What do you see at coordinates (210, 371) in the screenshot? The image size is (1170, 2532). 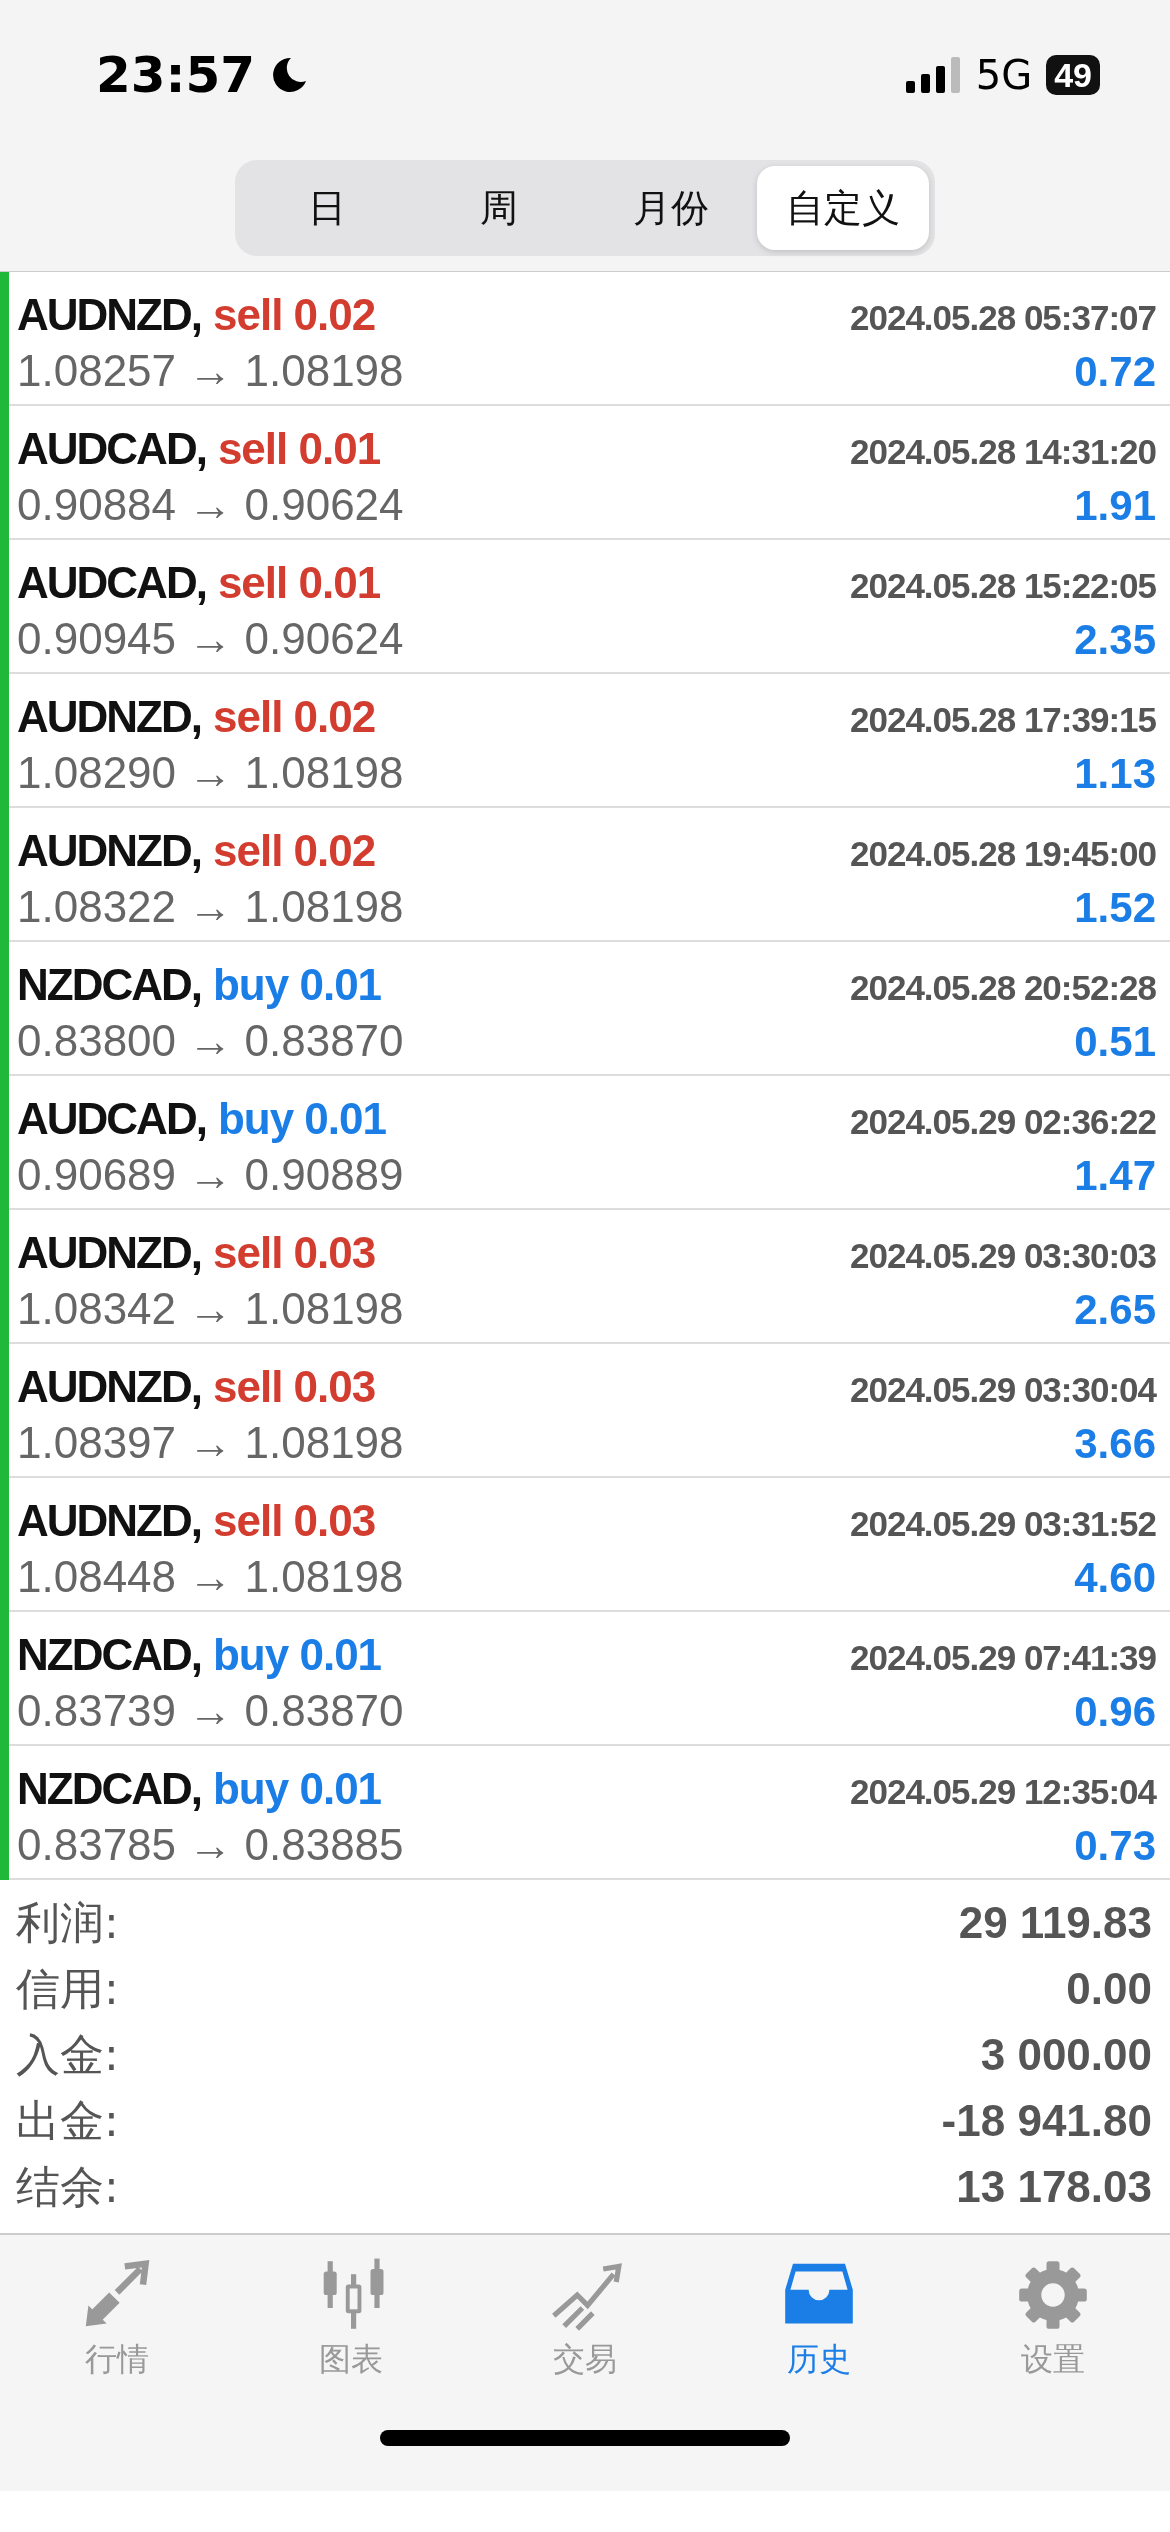 I see `deal-prices: 1.08257 → 1.08198` at bounding box center [210, 371].